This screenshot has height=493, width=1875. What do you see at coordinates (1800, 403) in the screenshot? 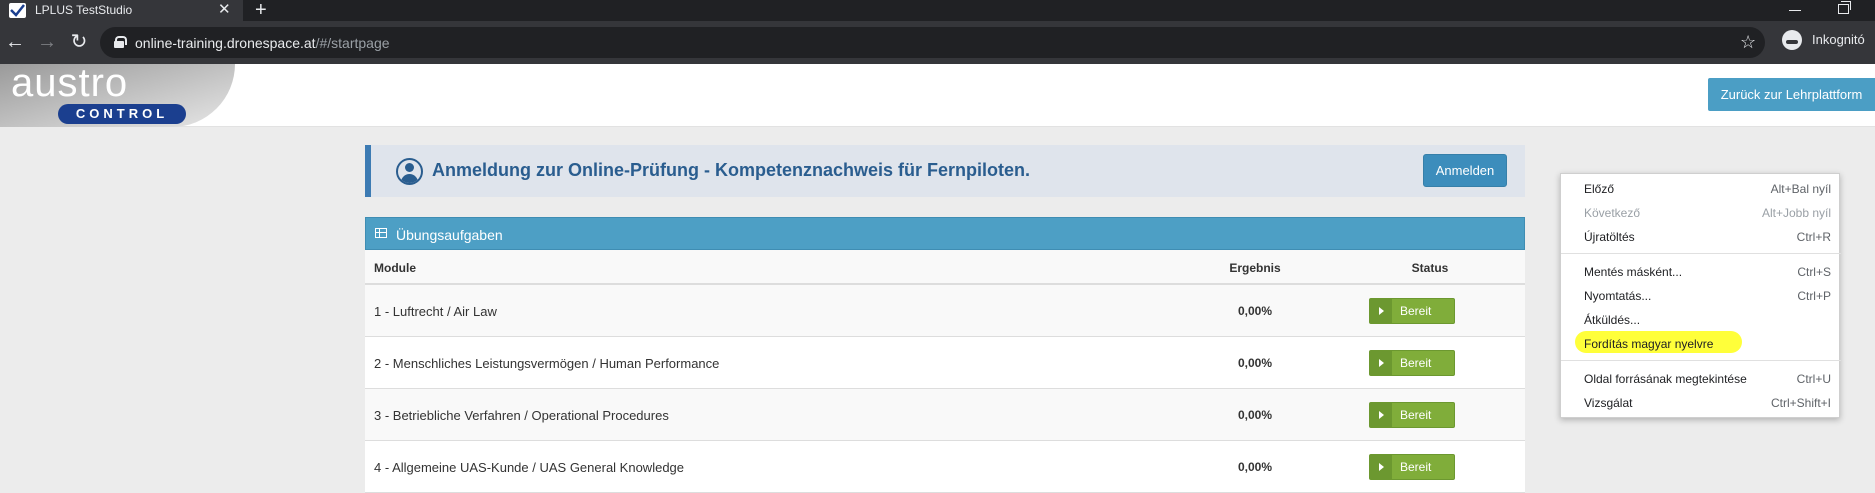
I see `context-menu-item-shortcut: Ctrl+Shift+I` at bounding box center [1800, 403].